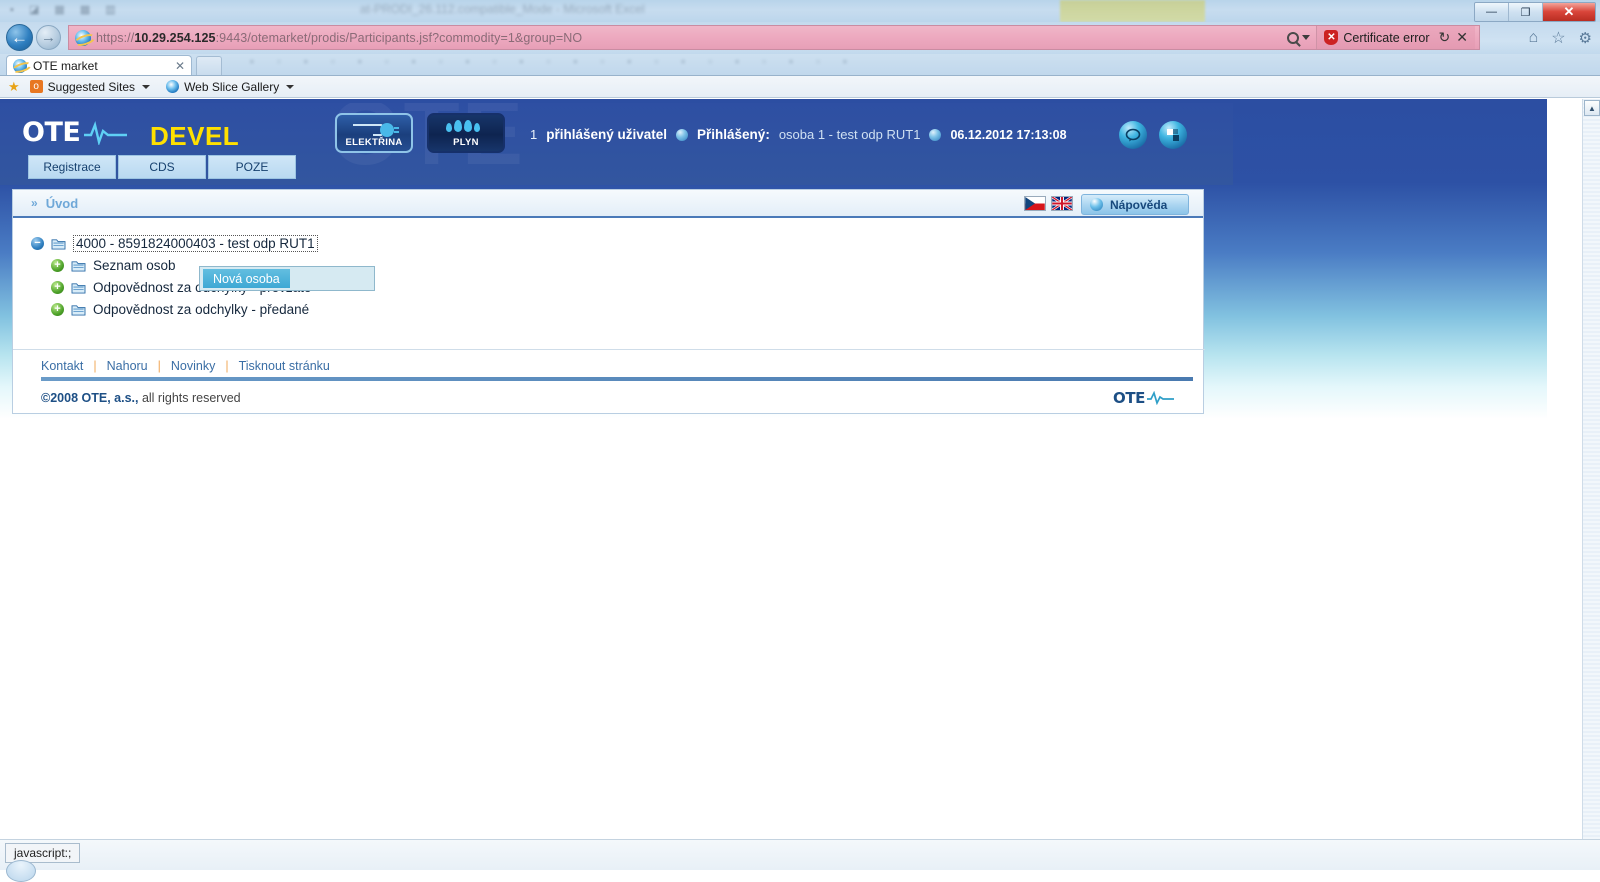 The height and width of the screenshot is (882, 1600). What do you see at coordinates (195, 243) in the screenshot?
I see `tree-label: 4000 - 8591824000403 - test odp RUT1` at bounding box center [195, 243].